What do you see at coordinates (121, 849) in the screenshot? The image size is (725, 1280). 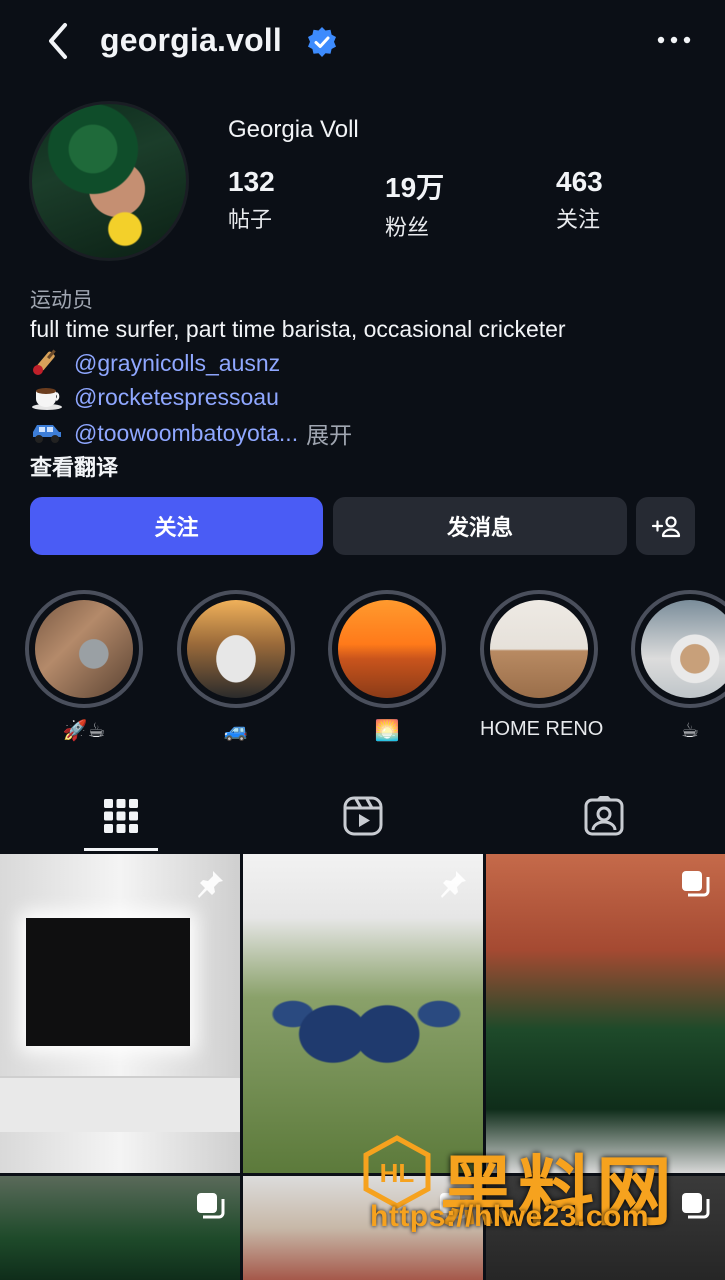 I see `active-tab-indicator` at bounding box center [121, 849].